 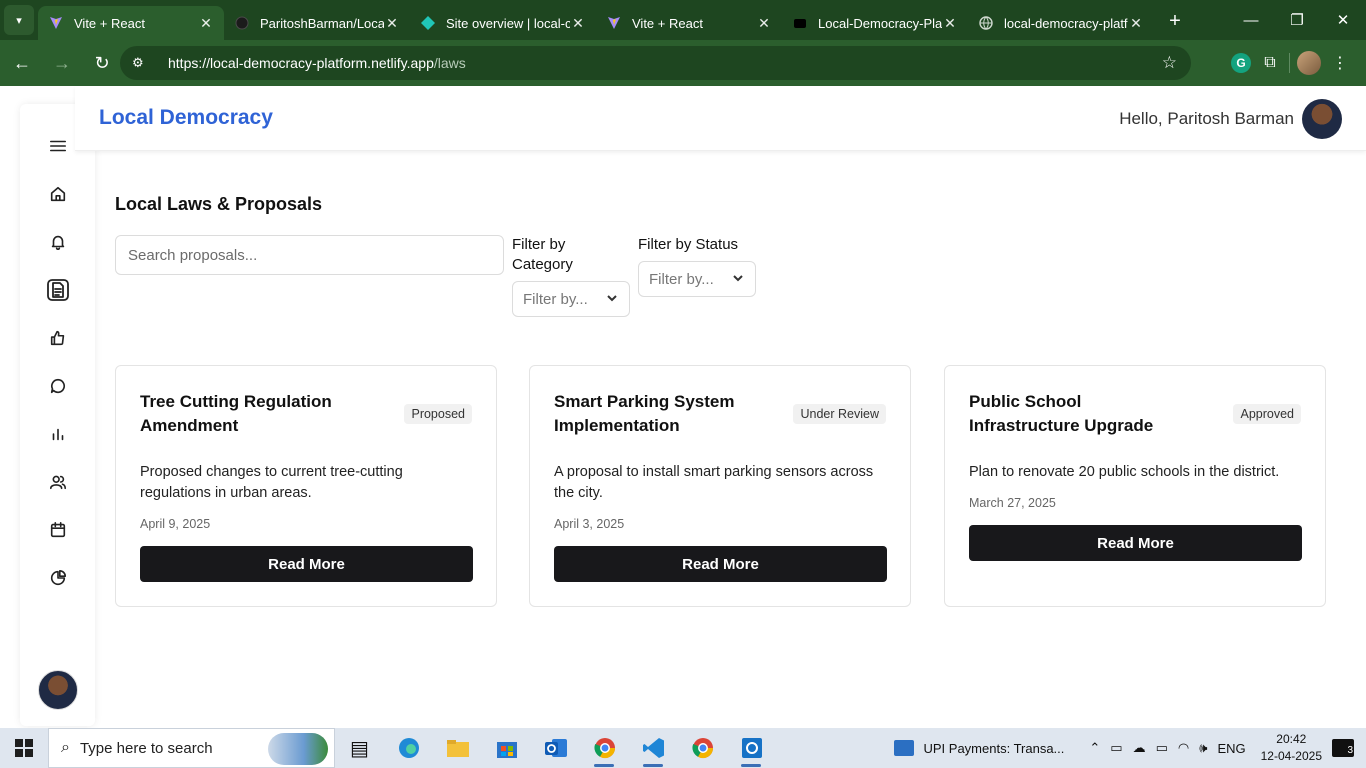 I want to click on task-view-icon: ▤, so click(x=359, y=748).